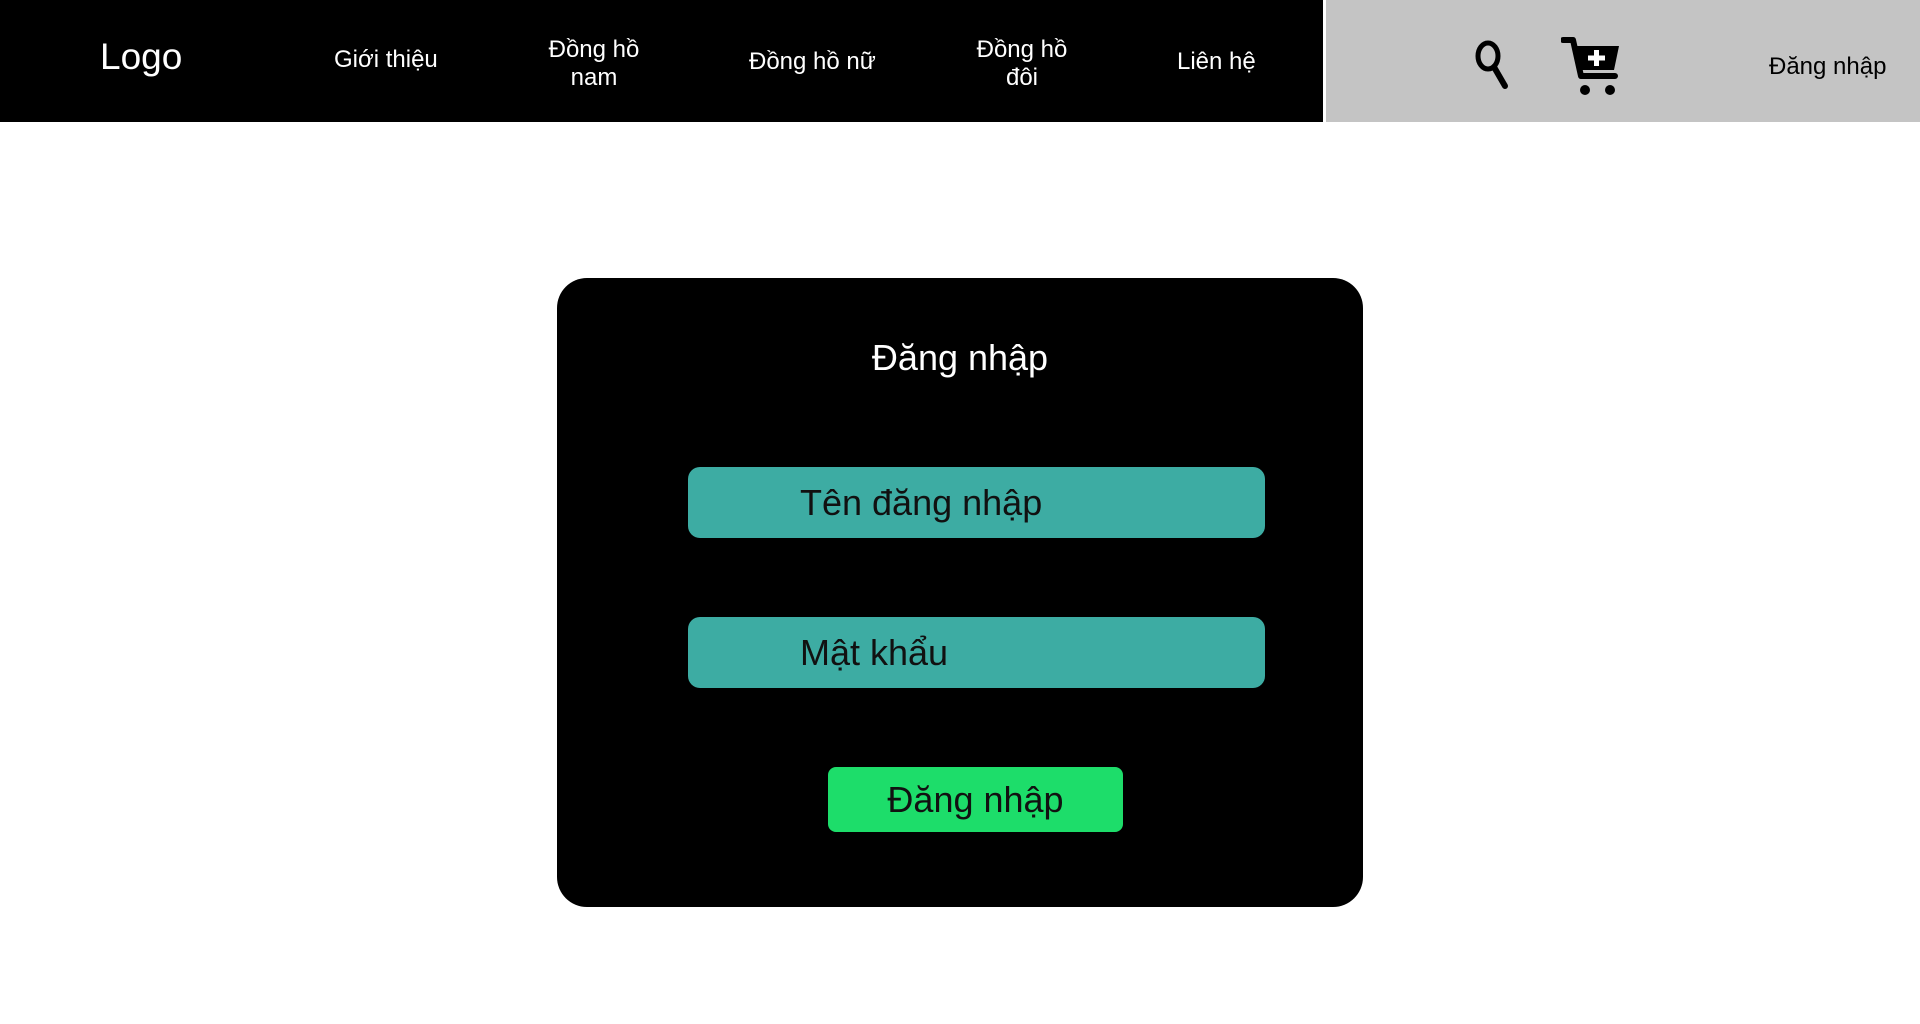 The image size is (1920, 1024). Describe the element at coordinates (960, 357) in the screenshot. I see `login-title: Đăng nhập` at that location.